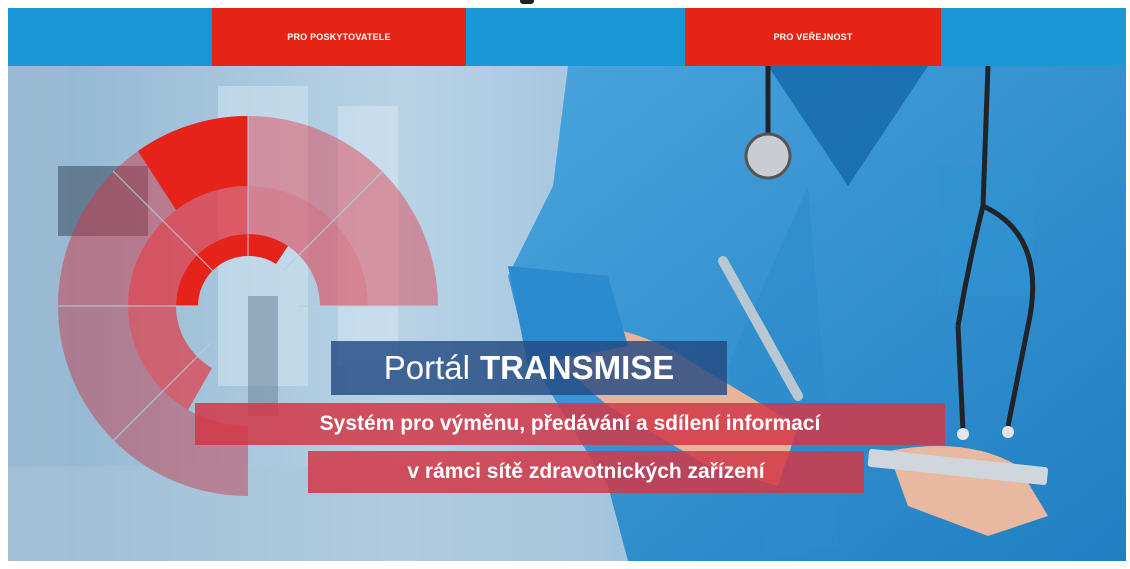 Image resolution: width=1130 pixels, height=569 pixels. Describe the element at coordinates (577, 367) in the screenshot. I see `hero-title-strong: TRANSMISE` at that location.